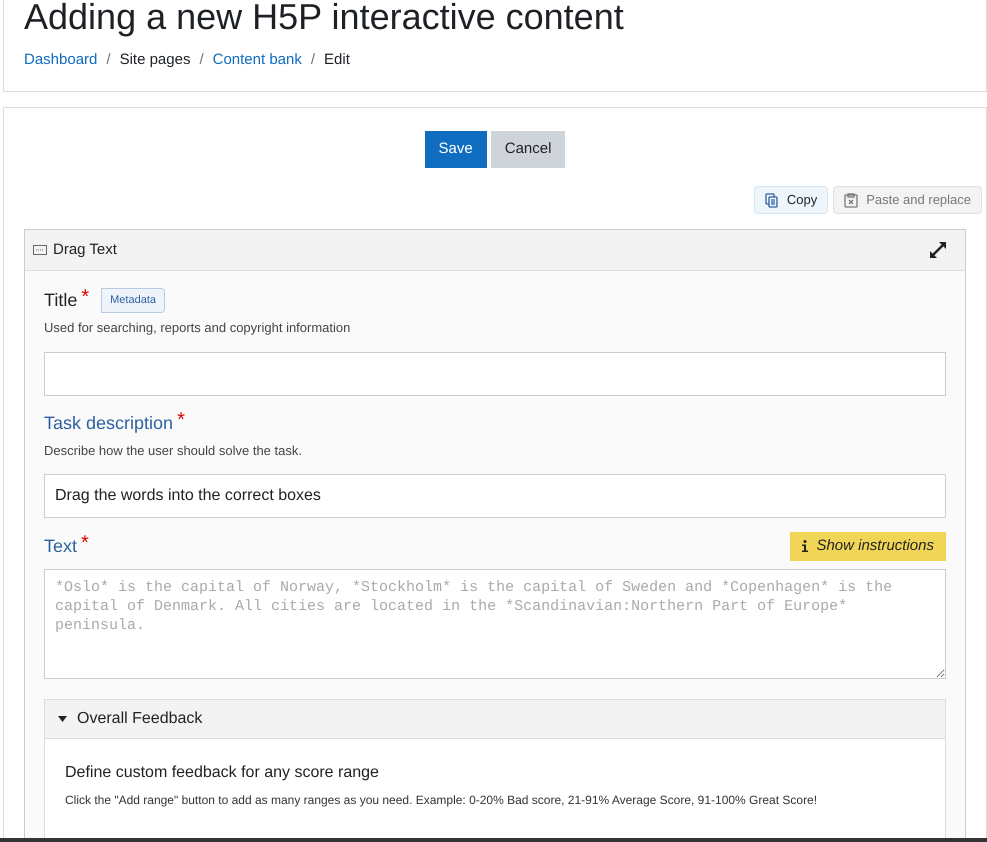 The image size is (987, 842). Describe the element at coordinates (133, 300) in the screenshot. I see `metadata-button: Metadata` at that location.